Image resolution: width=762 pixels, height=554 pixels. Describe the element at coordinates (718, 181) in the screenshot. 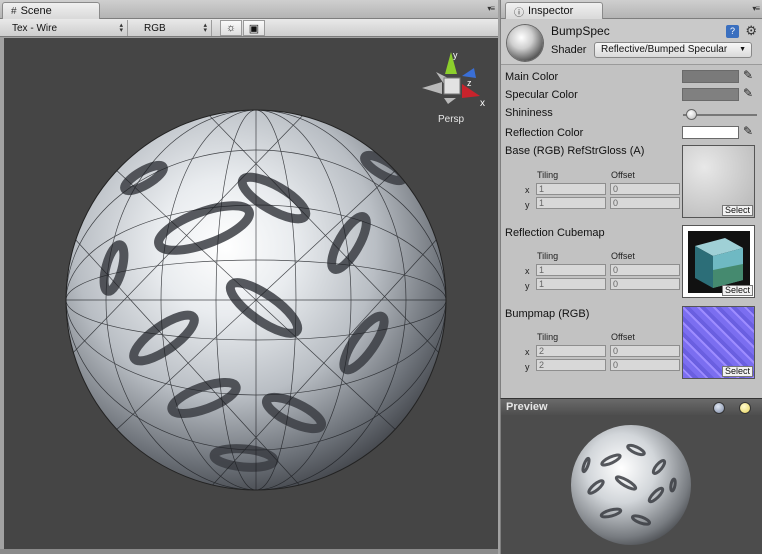

I see `base-texture-slot: Select` at that location.